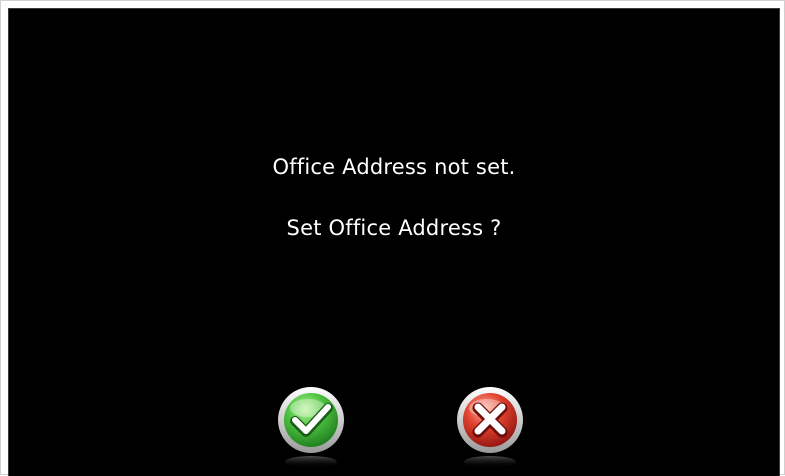 The height and width of the screenshot is (476, 785). What do you see at coordinates (394, 167) in the screenshot?
I see `dialog-message-line-1: Office Address not set.` at bounding box center [394, 167].